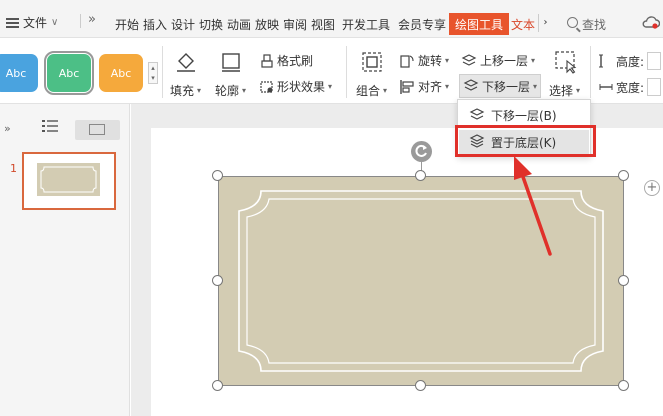 Image resolution: width=663 pixels, height=416 pixels. What do you see at coordinates (323, 24) in the screenshot?
I see `tab-view: 视图` at bounding box center [323, 24].